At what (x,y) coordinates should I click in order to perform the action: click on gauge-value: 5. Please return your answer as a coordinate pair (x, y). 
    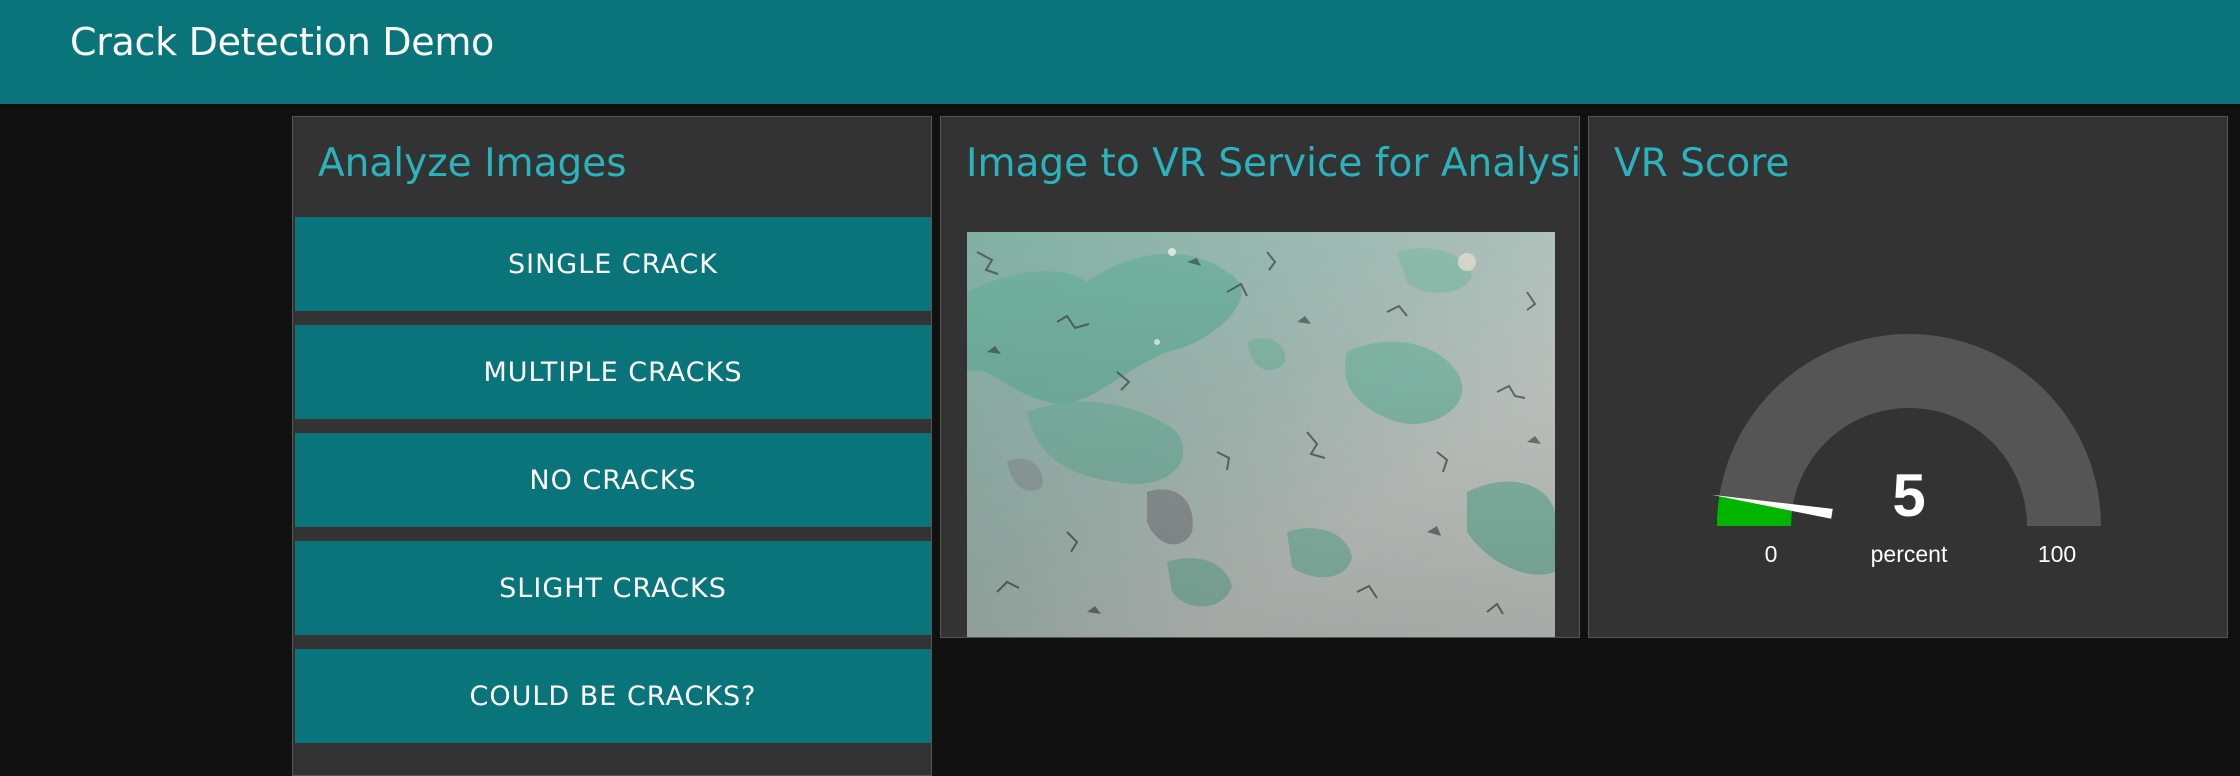
    Looking at the image, I should click on (1909, 495).